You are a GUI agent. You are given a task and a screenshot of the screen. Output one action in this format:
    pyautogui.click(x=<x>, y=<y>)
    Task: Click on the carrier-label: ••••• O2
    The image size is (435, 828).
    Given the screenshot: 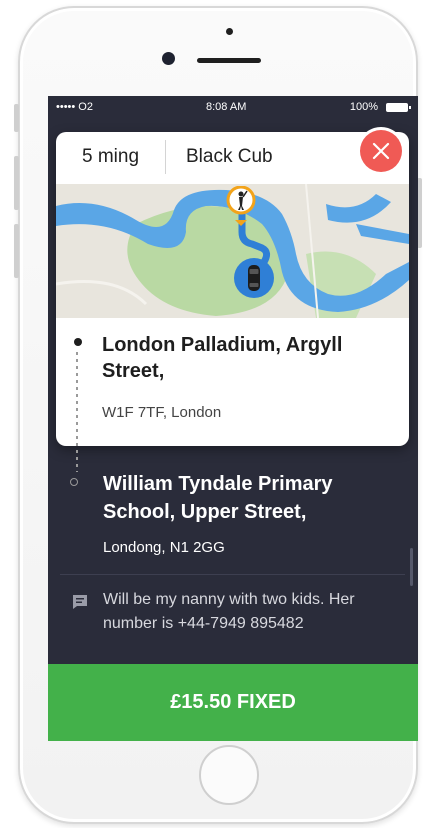 What is the action you would take?
    pyautogui.click(x=74, y=107)
    